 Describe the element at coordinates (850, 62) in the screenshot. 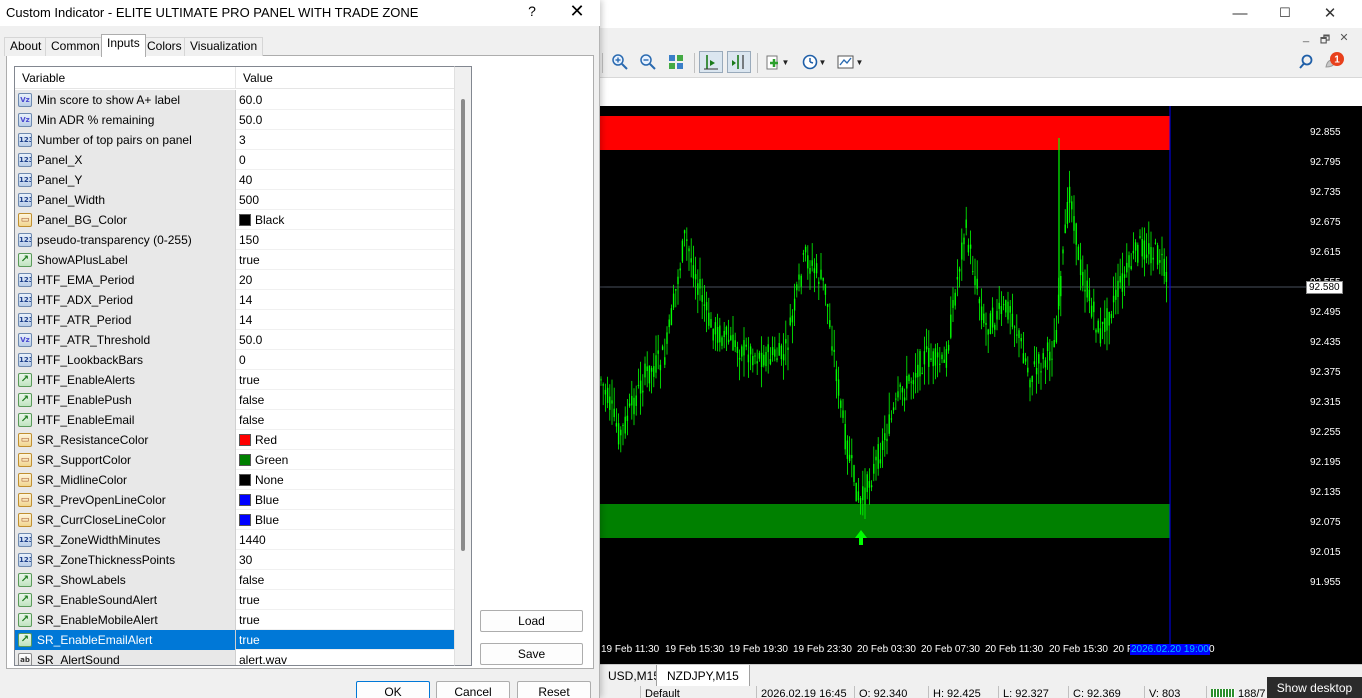

I see `templates-dropdown-icon: ▼` at that location.